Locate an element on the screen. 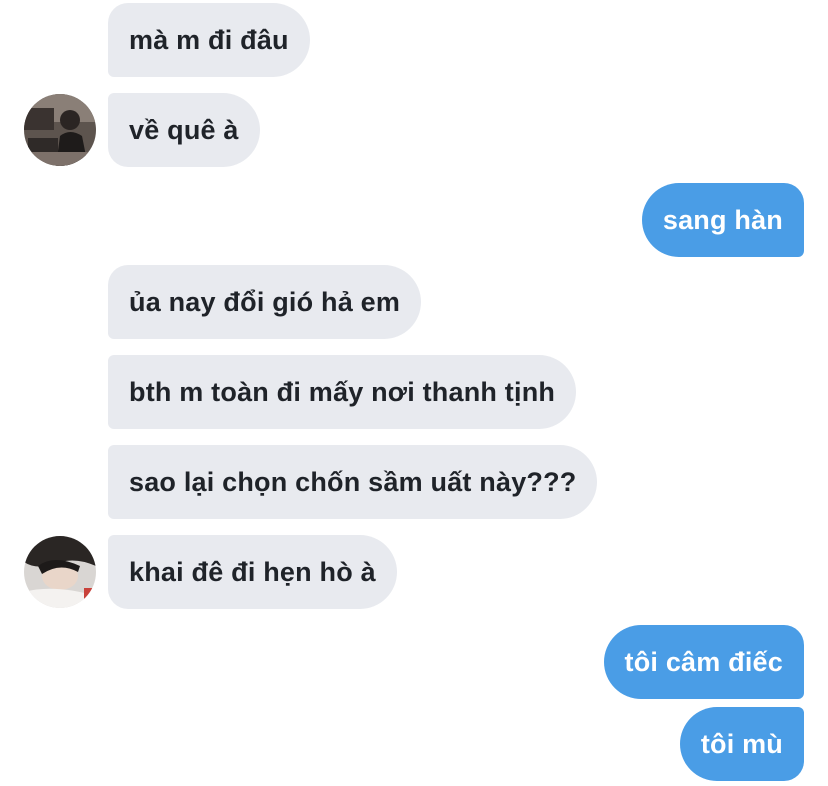  incoming-message-bubble: mà m đi đâu is located at coordinates (209, 40).